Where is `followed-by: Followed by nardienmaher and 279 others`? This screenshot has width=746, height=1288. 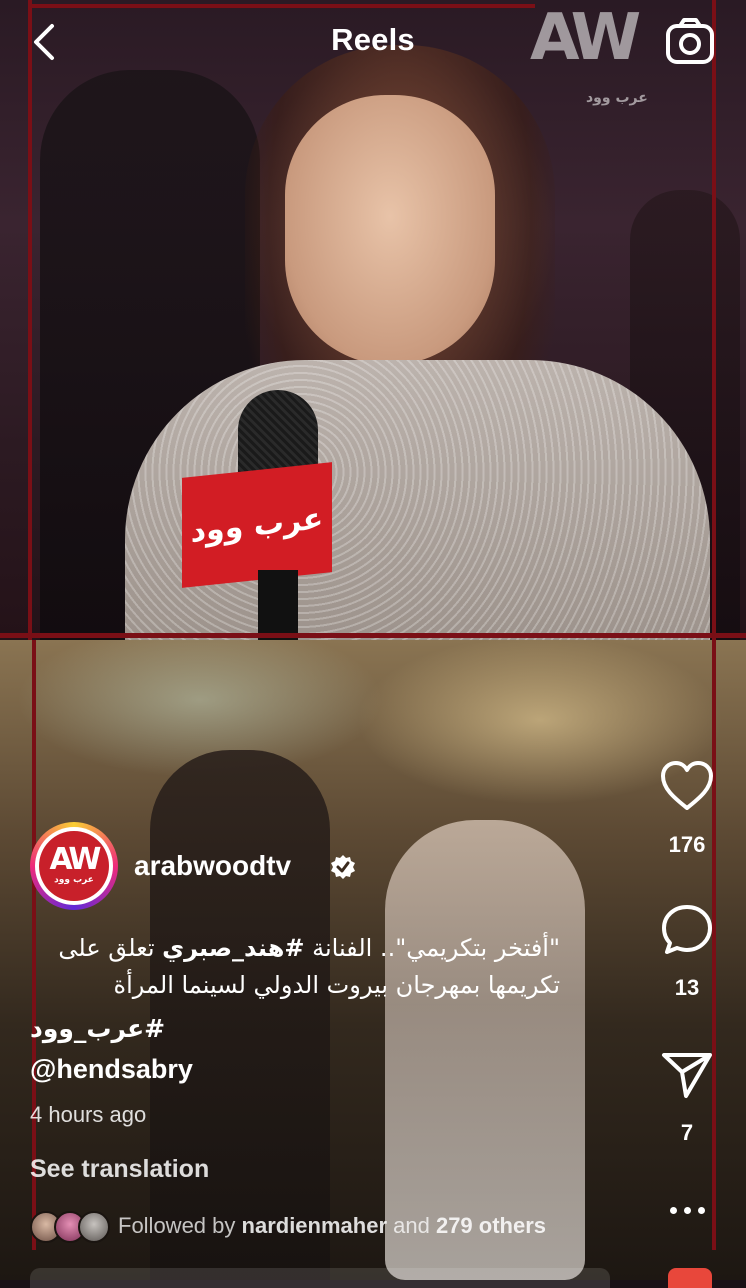 followed-by: Followed by nardienmaher and 279 others is located at coordinates (330, 1226).